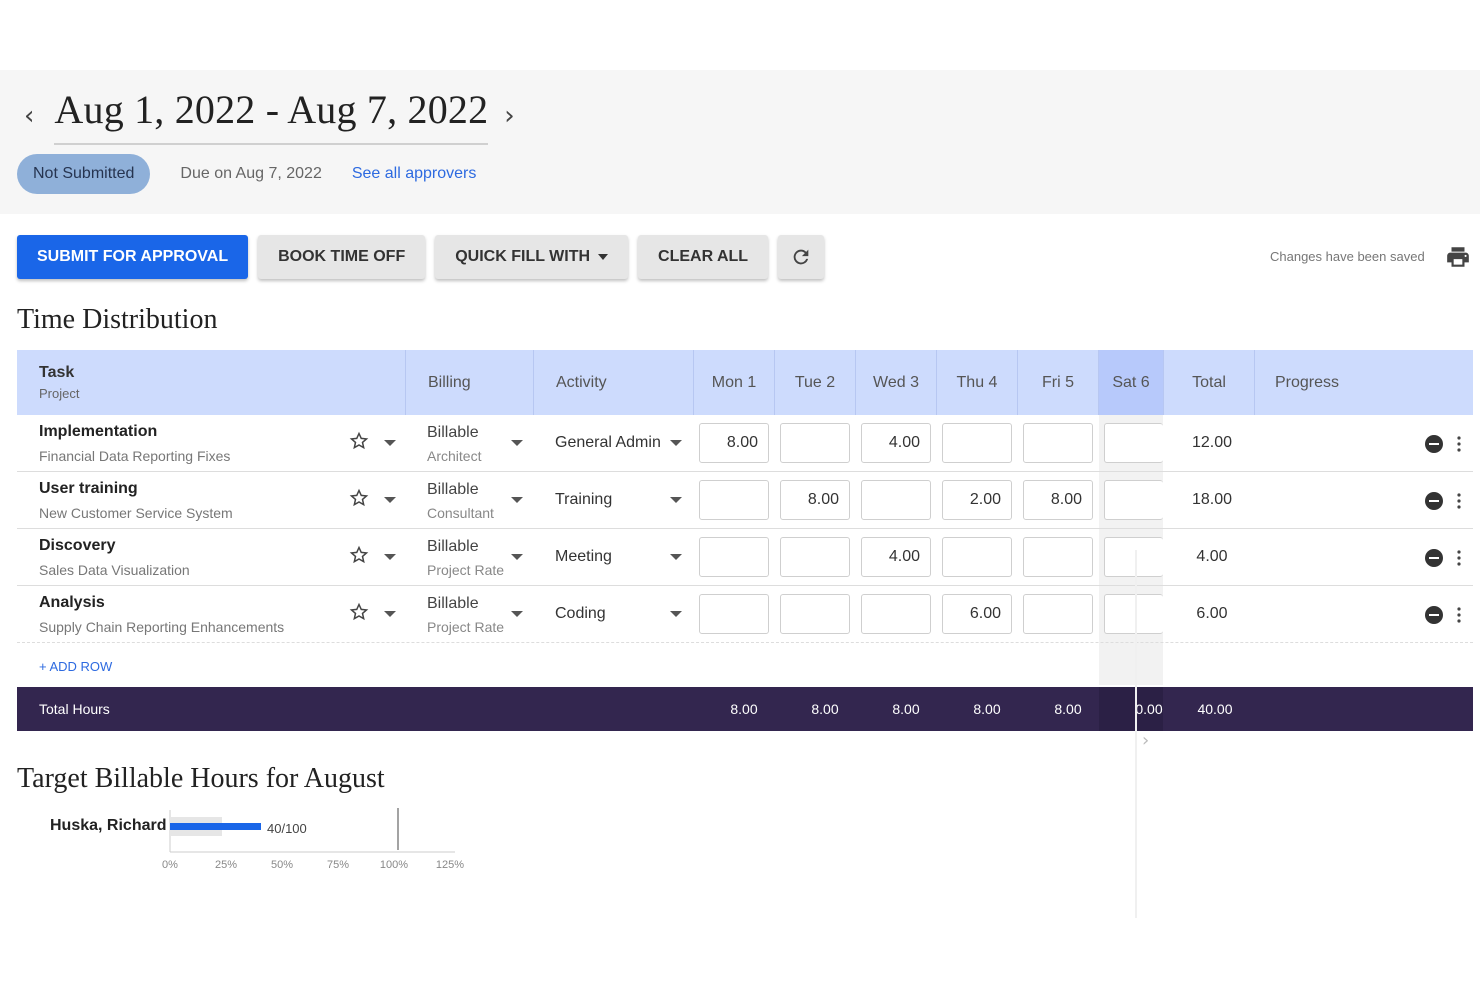 The height and width of the screenshot is (987, 1480). I want to click on scroll-right-icon: ›, so click(1145, 740).